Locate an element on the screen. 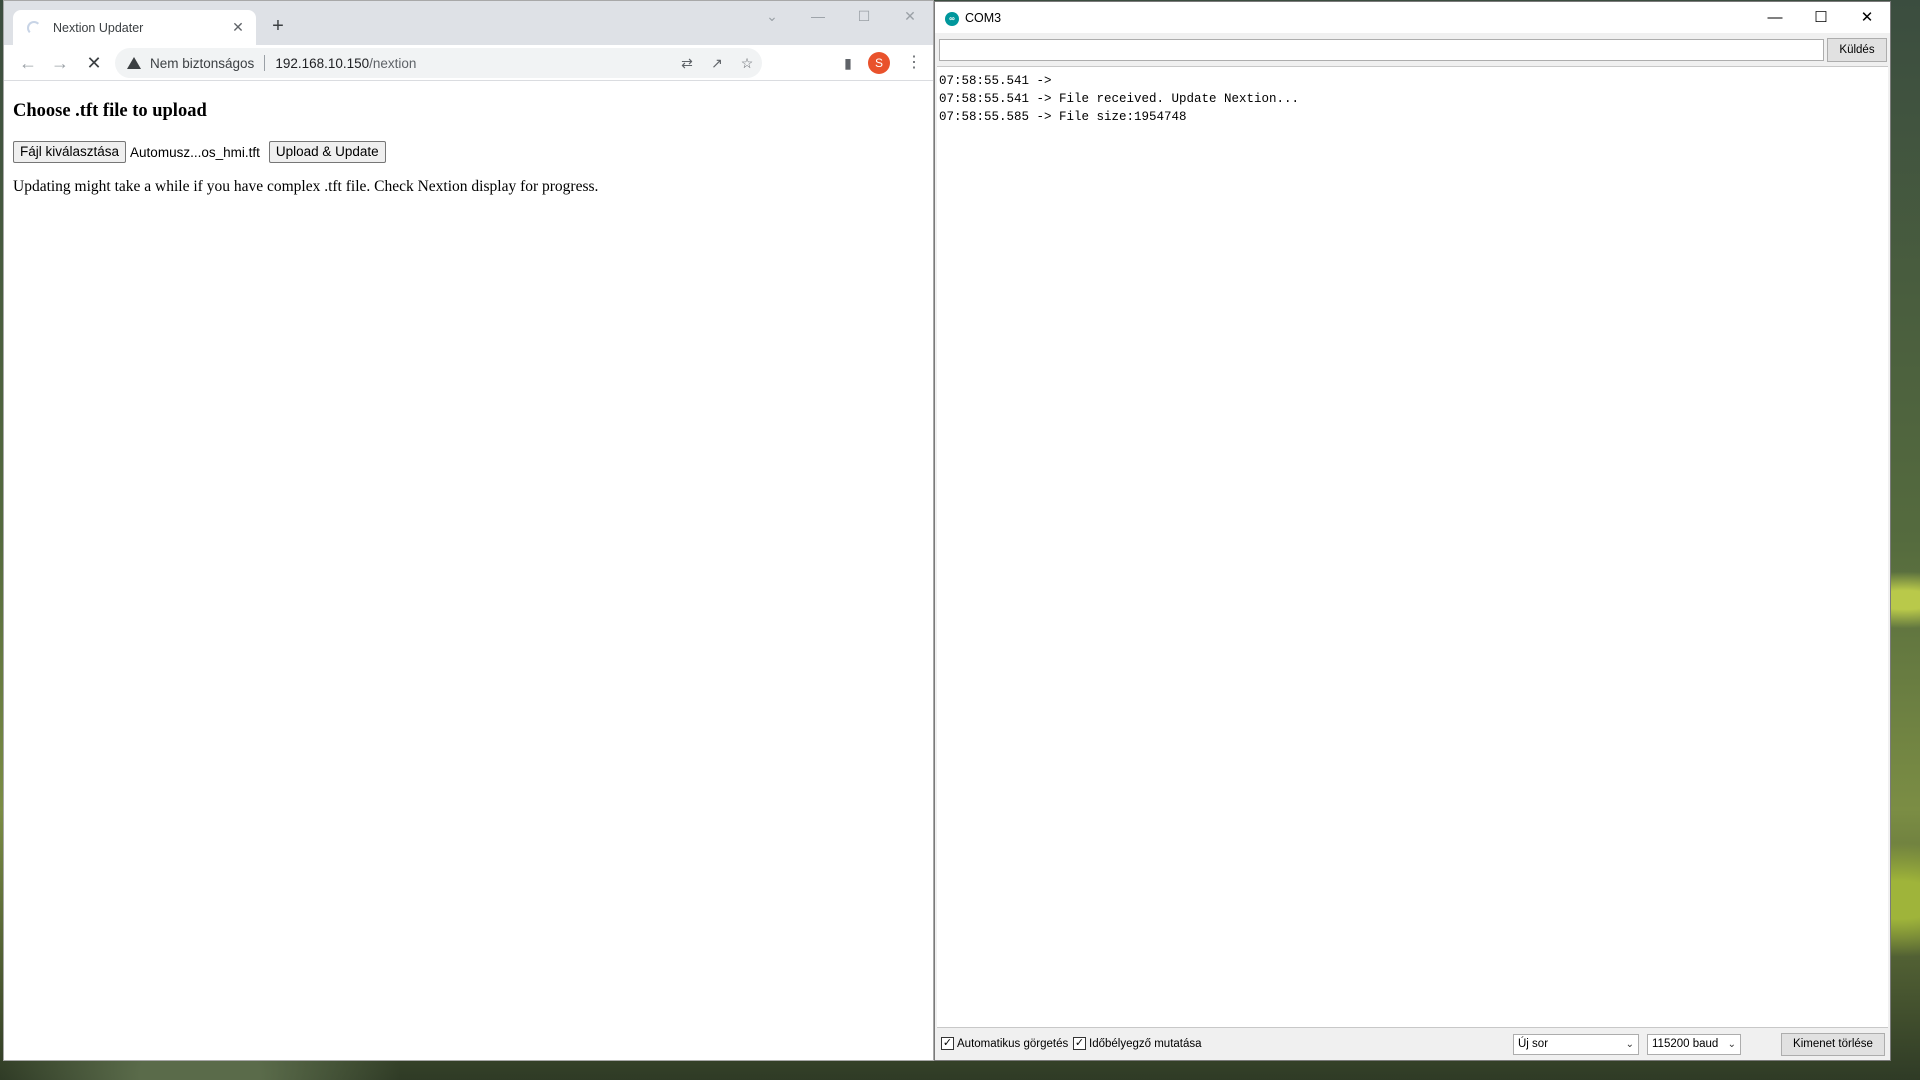  choose-file-button: Fájl kiválasztása is located at coordinates (70, 152).